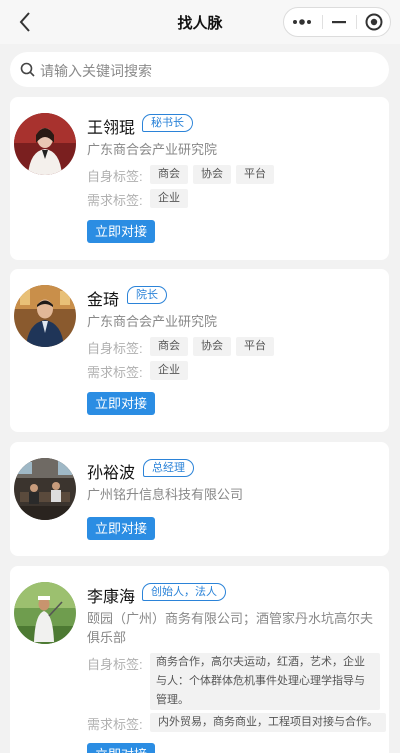  I want to click on minimize-icon, so click(339, 22).